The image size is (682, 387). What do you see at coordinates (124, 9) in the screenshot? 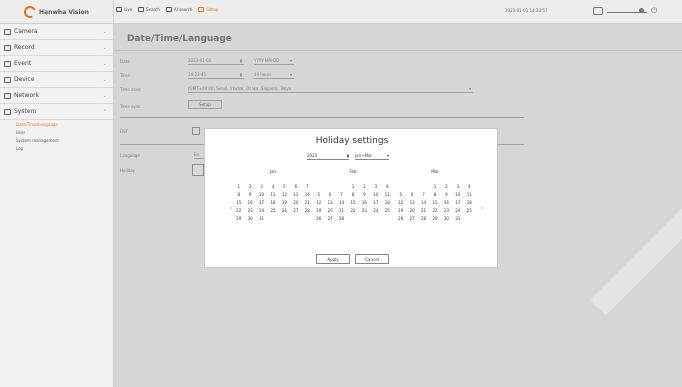
I see `topnav-live: Live` at bounding box center [124, 9].